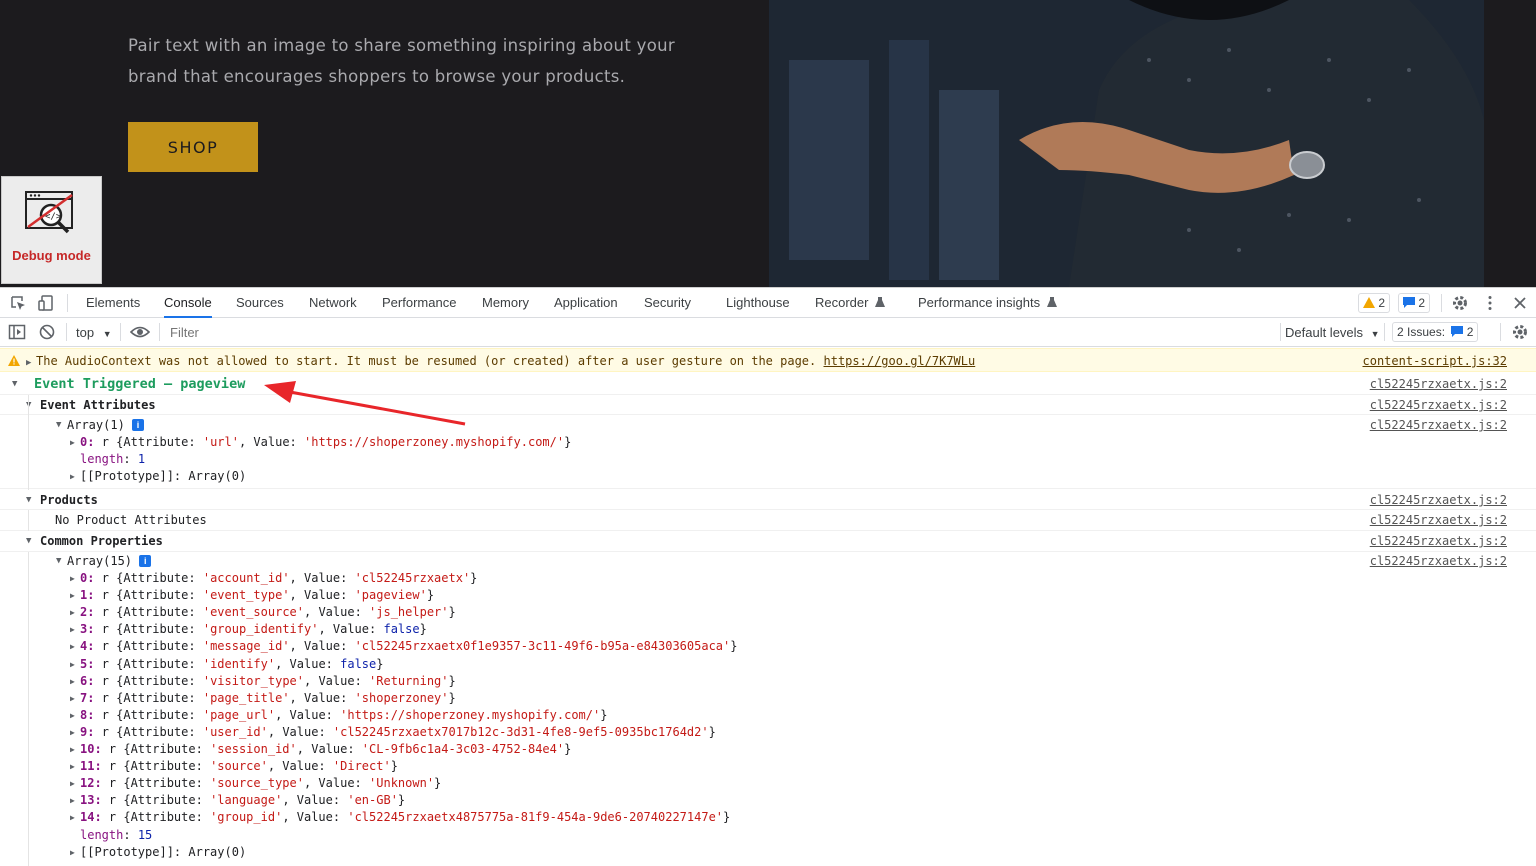 This screenshot has height=866, width=1536. I want to click on debug-mode-button: </> Debug mode, so click(51, 230).